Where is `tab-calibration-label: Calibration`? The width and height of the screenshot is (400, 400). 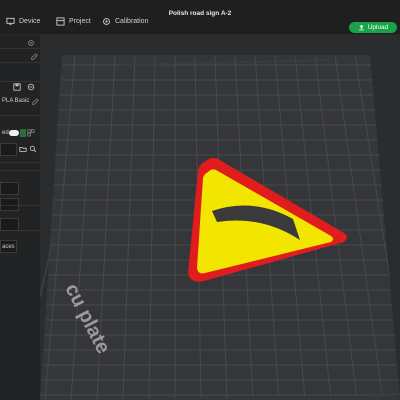 tab-calibration-label: Calibration is located at coordinates (132, 21).